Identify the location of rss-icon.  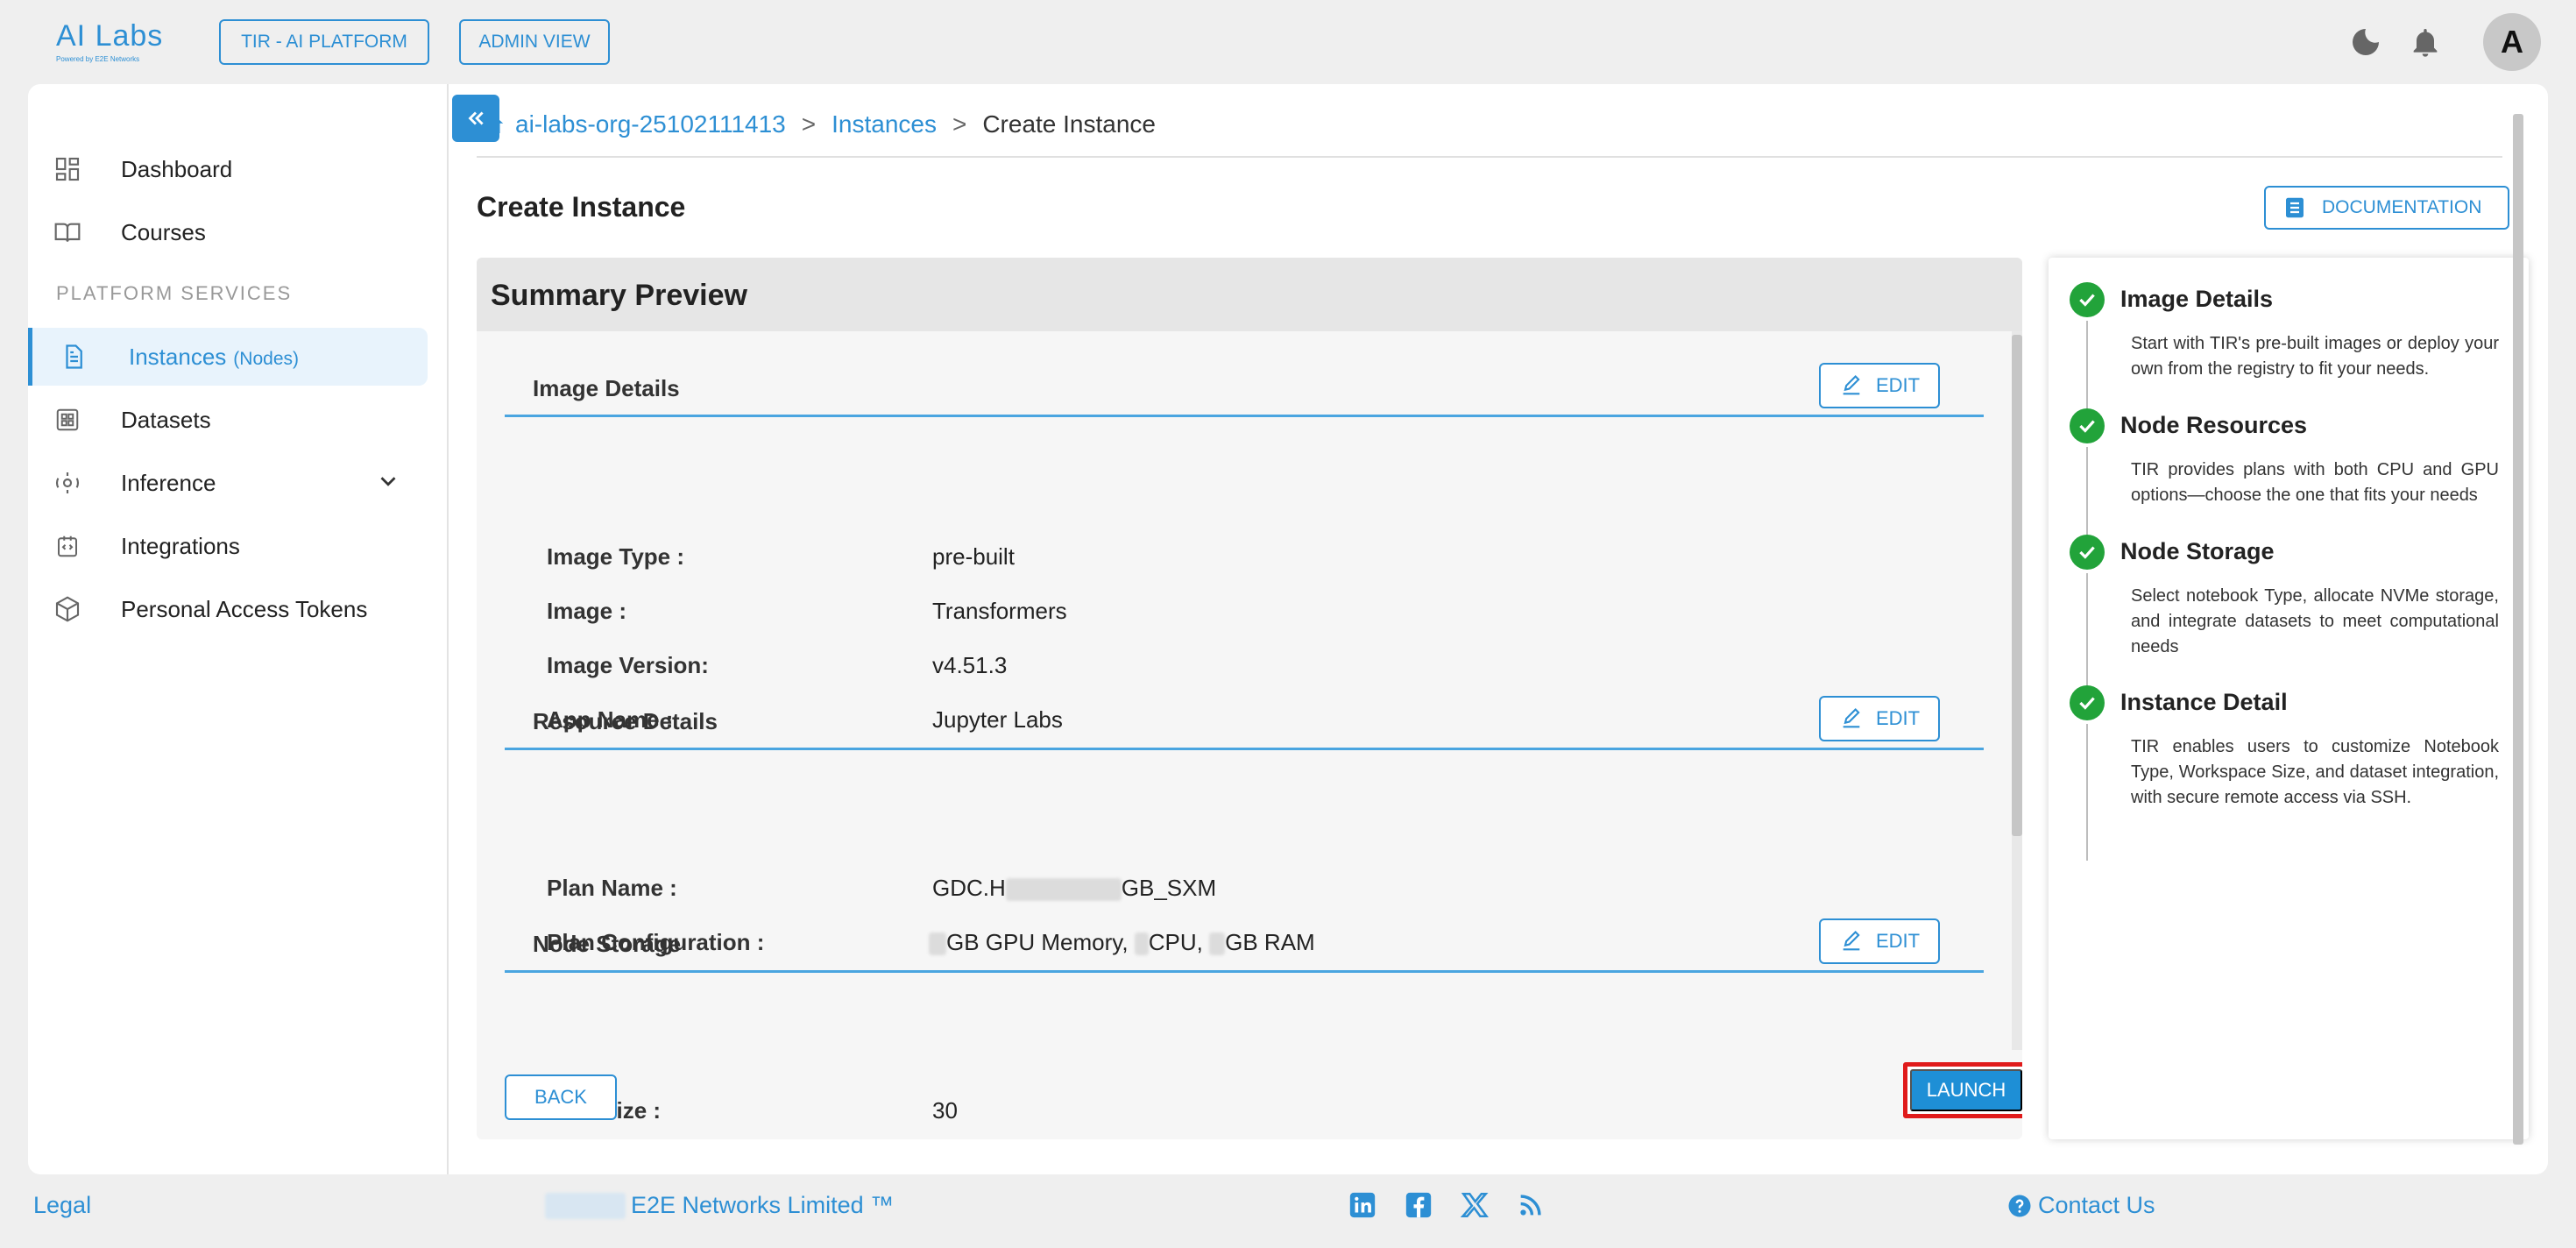
(1532, 1206).